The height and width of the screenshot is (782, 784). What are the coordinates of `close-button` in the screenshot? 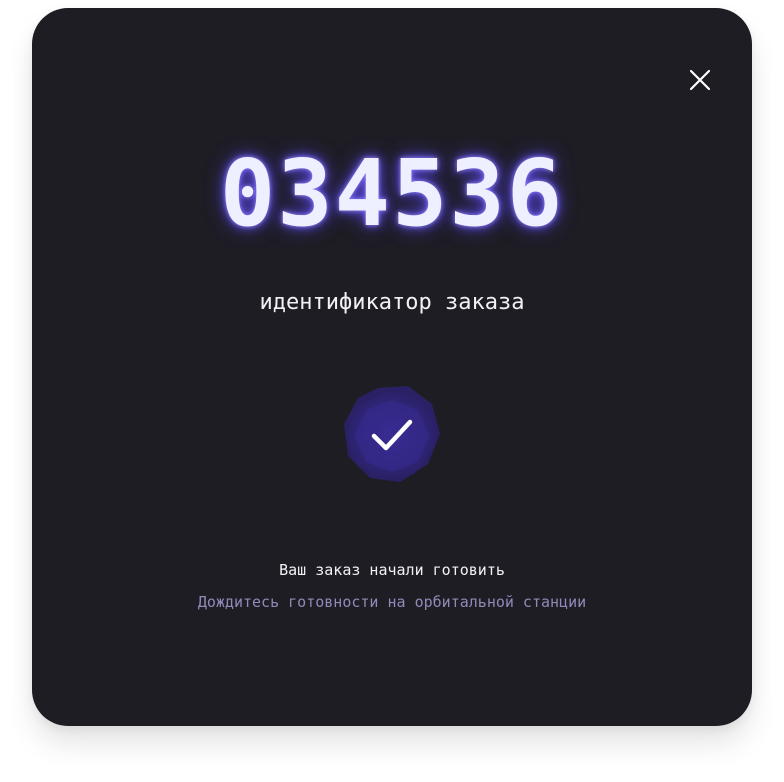 It's located at (700, 80).